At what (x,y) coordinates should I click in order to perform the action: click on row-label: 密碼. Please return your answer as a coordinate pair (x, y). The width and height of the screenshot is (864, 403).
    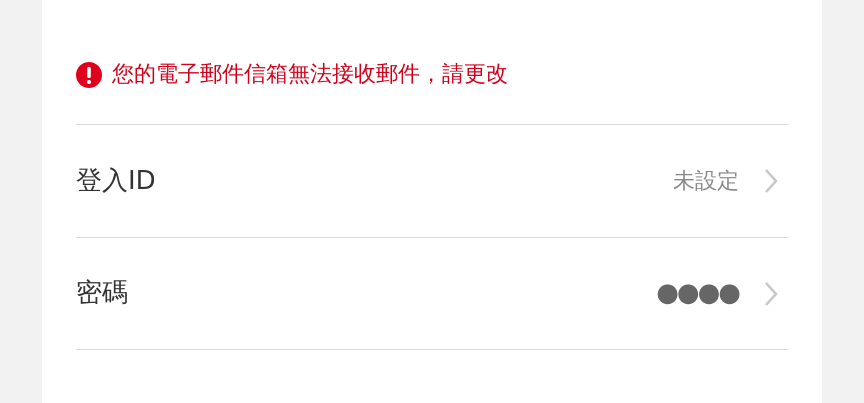
    Looking at the image, I should click on (102, 293).